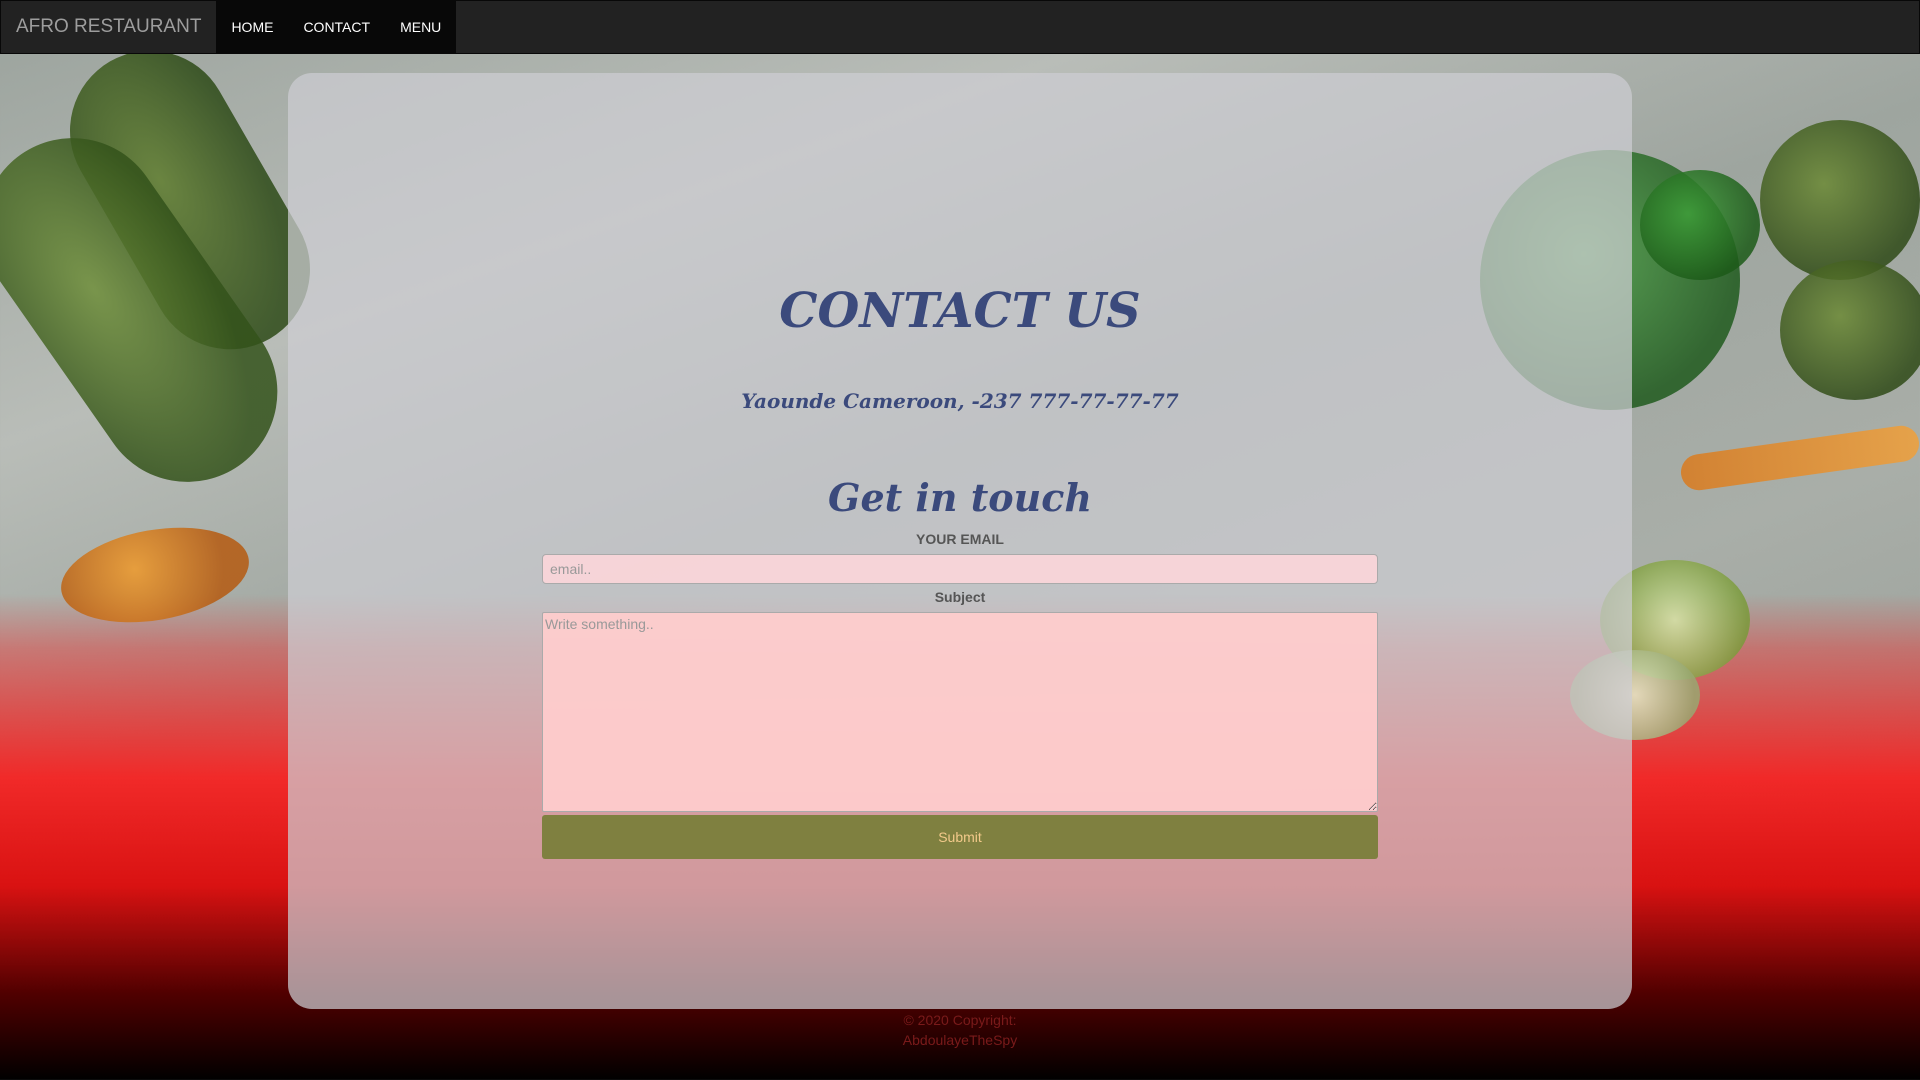  Describe the element at coordinates (960, 837) in the screenshot. I see `submit-button: Submit` at that location.